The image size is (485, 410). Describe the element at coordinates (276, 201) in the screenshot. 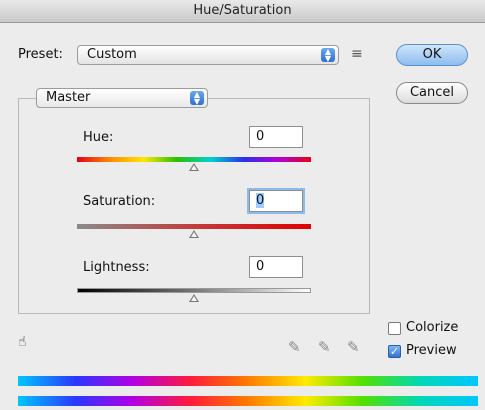

I see `saturation-input: 0` at that location.